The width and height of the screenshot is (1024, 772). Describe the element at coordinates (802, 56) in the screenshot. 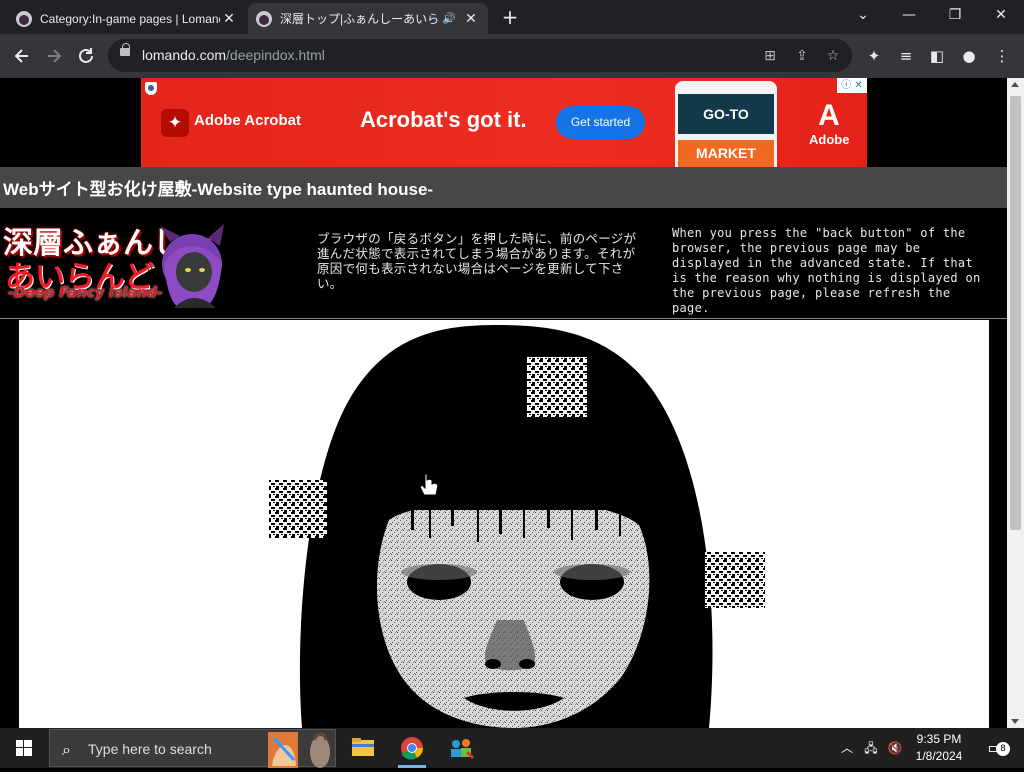

I see `share-icon: ⇪` at that location.